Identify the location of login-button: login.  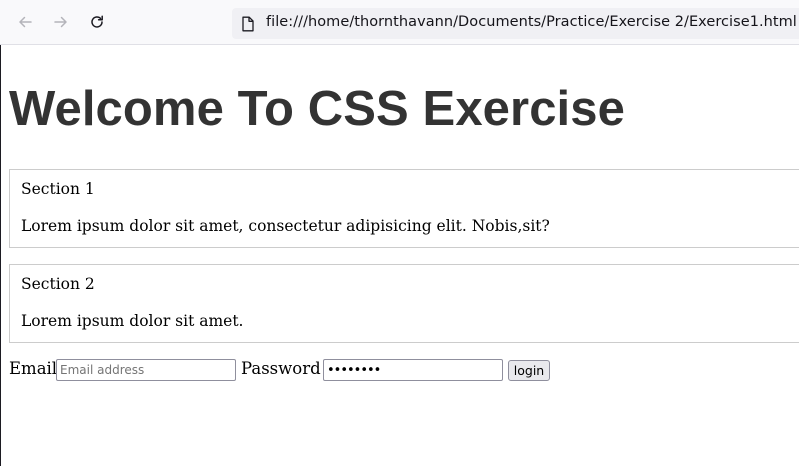
(529, 370).